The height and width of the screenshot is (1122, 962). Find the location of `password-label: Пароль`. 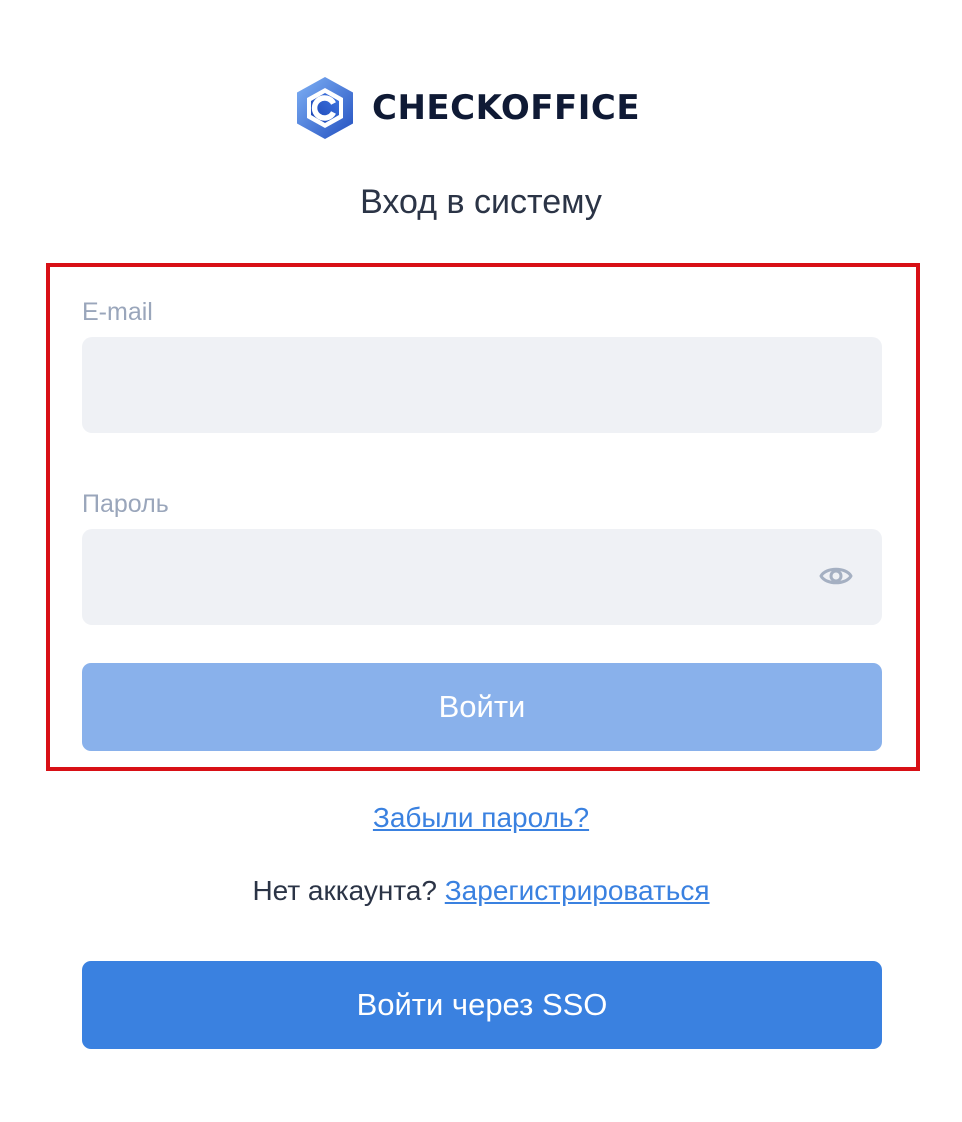

password-label: Пароль is located at coordinates (125, 504).